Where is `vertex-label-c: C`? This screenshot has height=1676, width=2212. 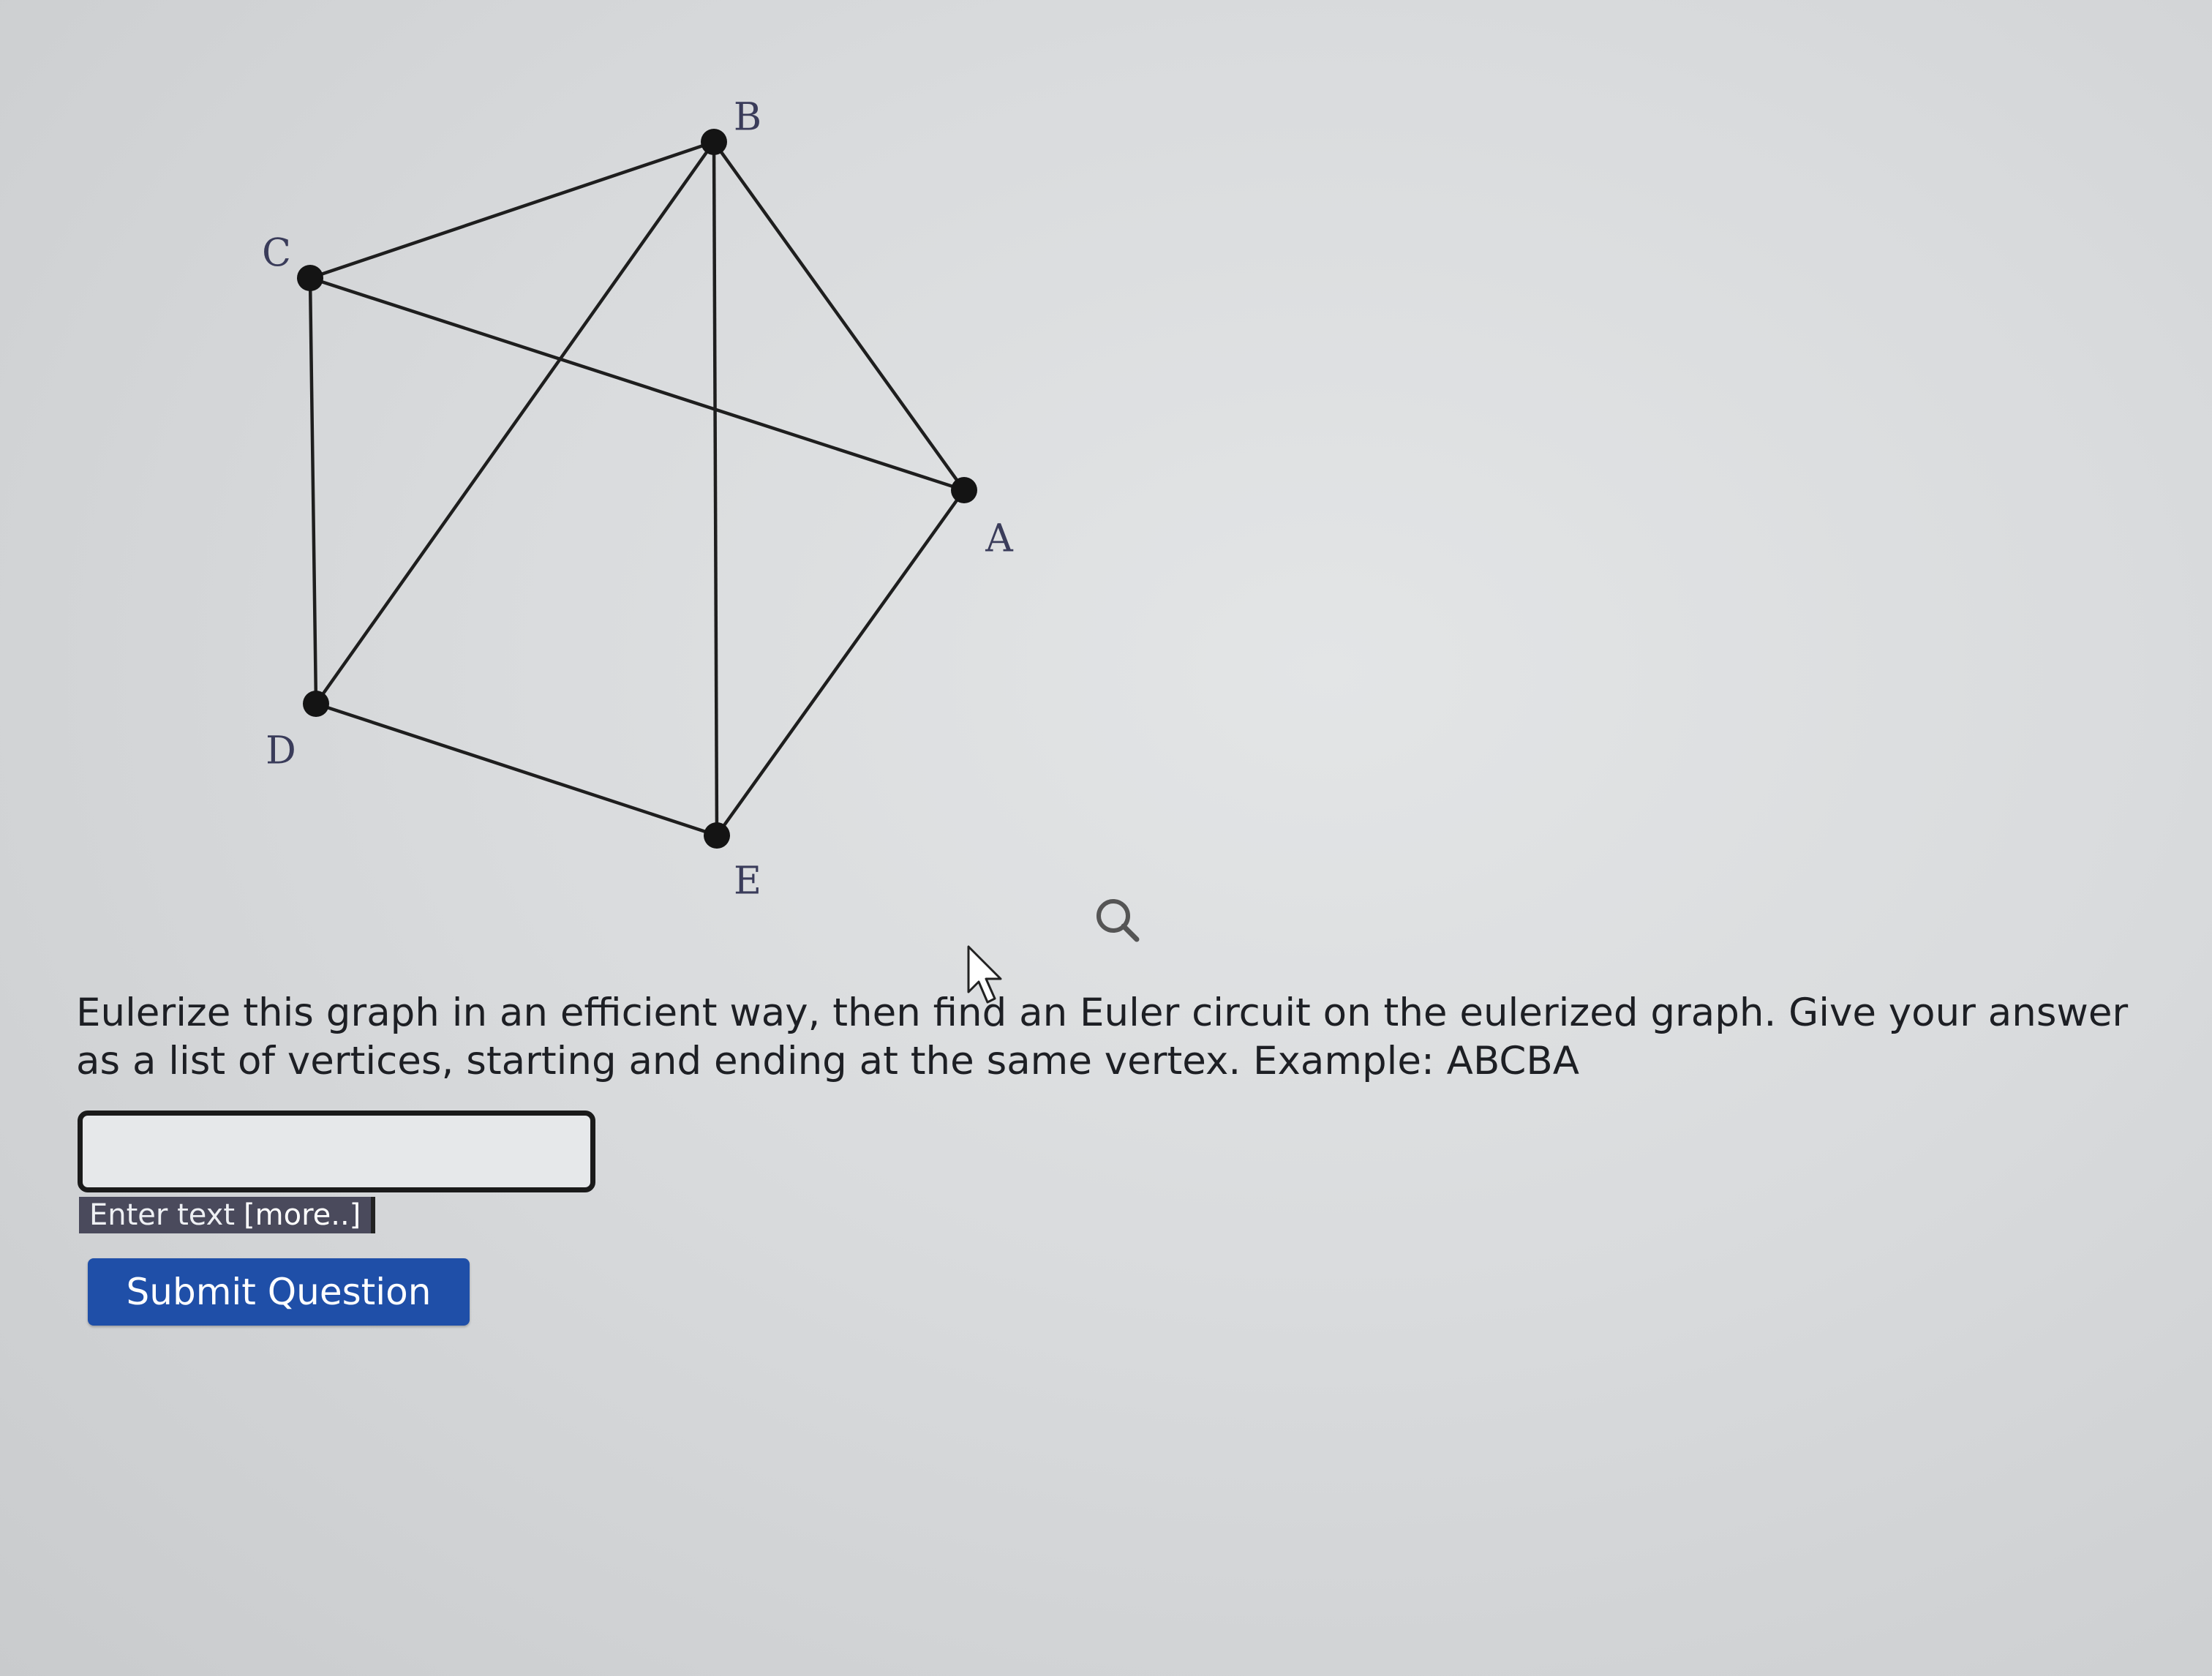
vertex-label-c: C is located at coordinates (276, 254).